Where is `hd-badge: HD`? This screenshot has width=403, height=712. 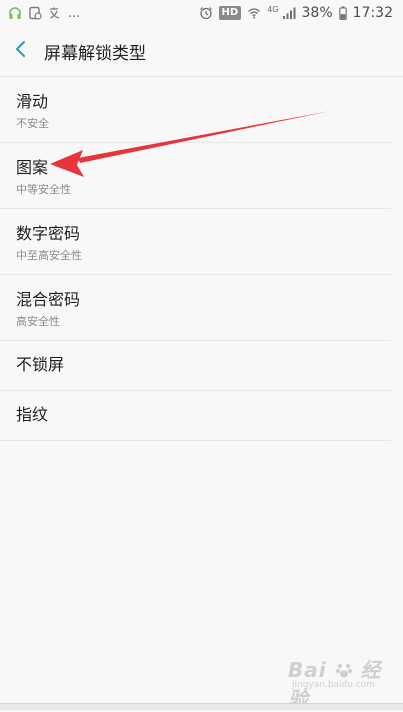
hd-badge: HD is located at coordinates (230, 13).